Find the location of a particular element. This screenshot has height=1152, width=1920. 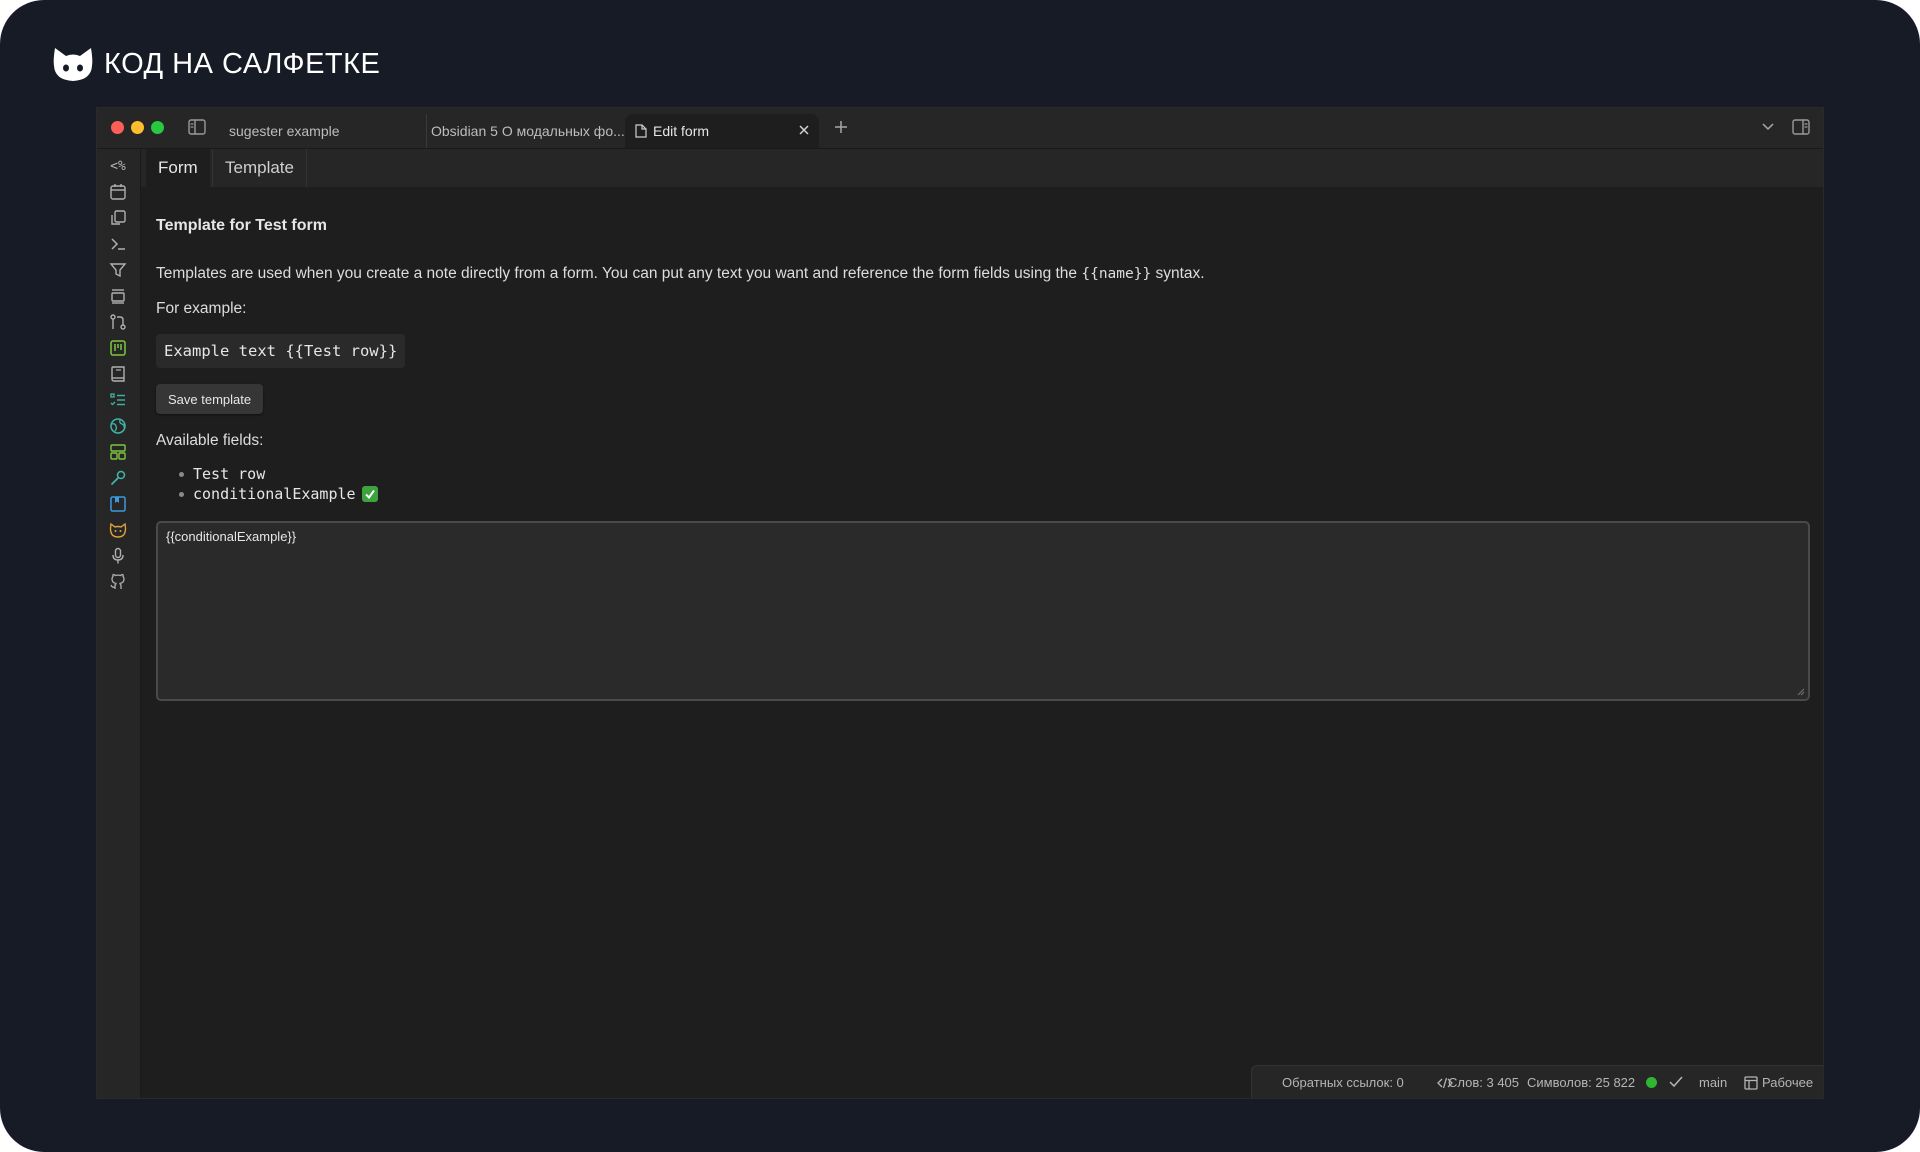

check-mark-icon is located at coordinates (369, 494).